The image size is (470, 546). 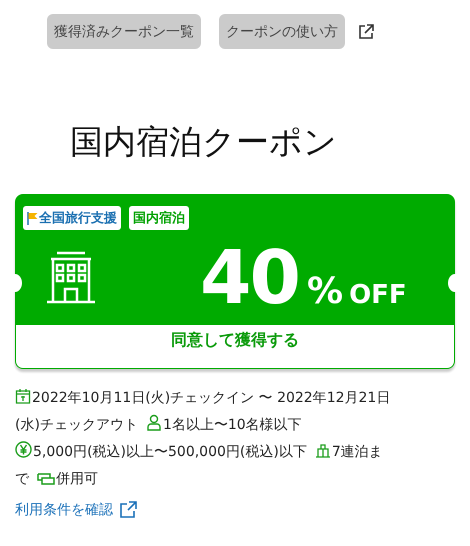 I want to click on tag: 全国旅行支援, so click(x=72, y=218).